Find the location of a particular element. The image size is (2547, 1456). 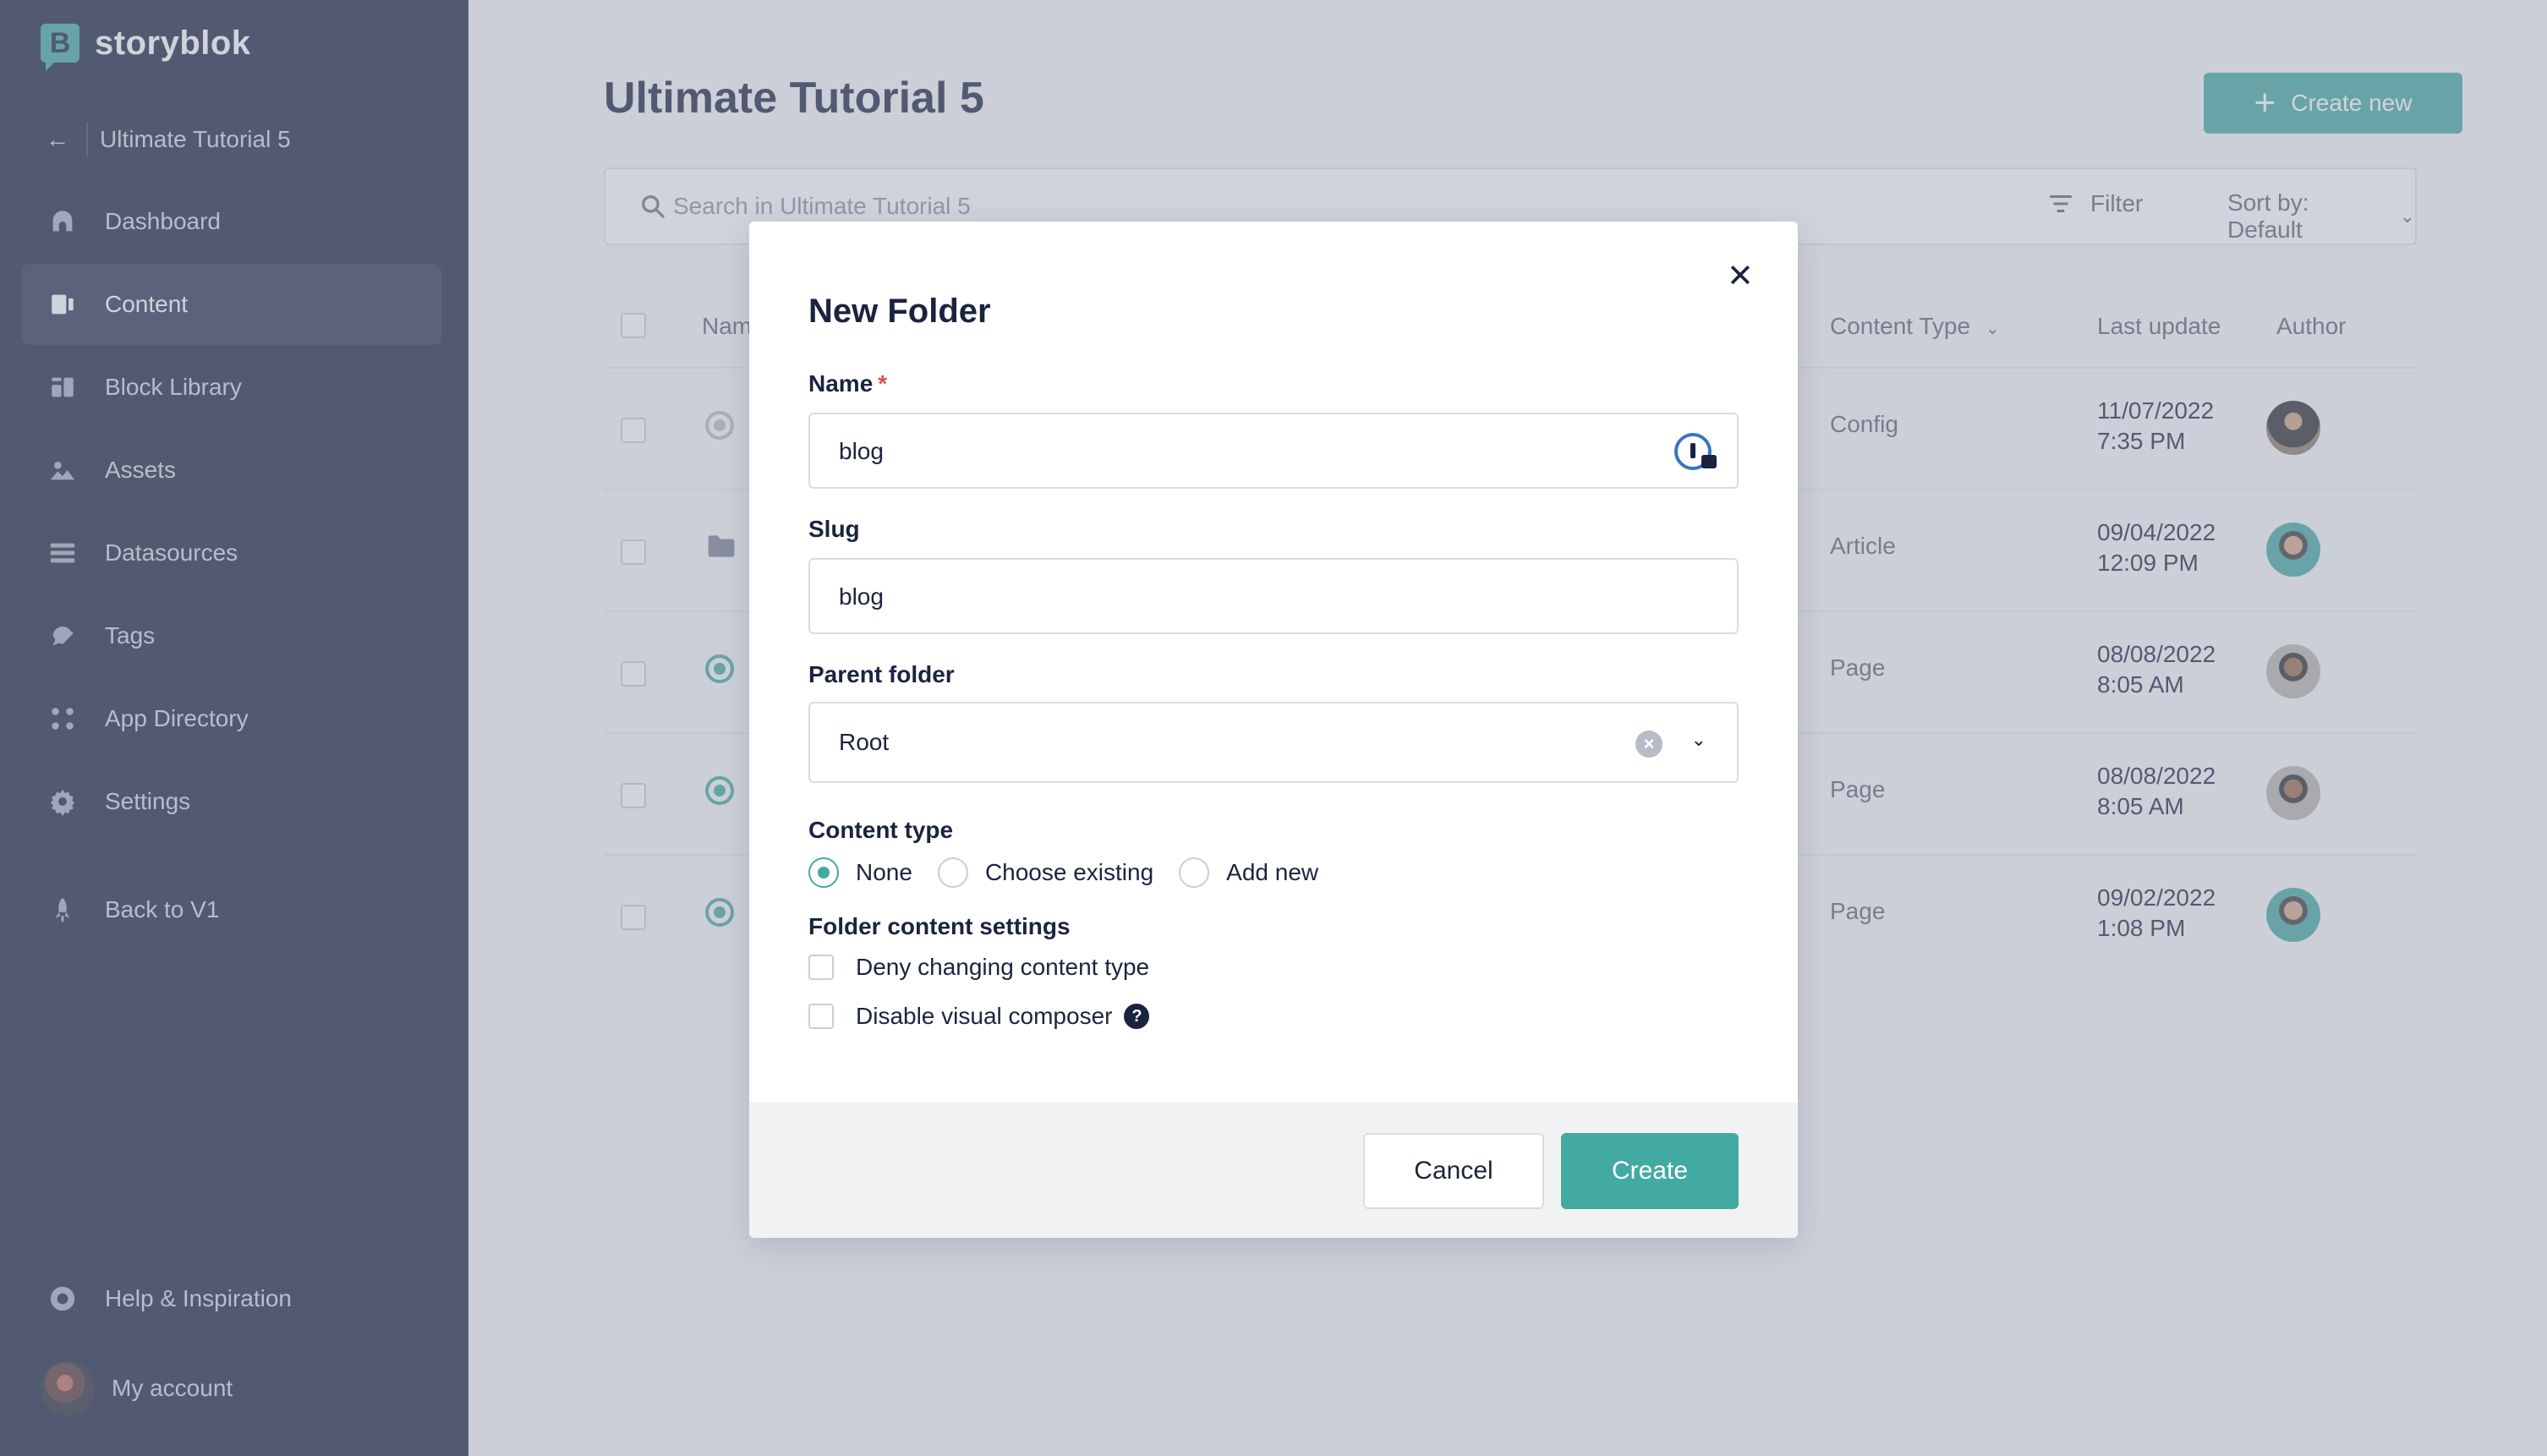

parent-folder-label: Parent folder is located at coordinates (881, 674).